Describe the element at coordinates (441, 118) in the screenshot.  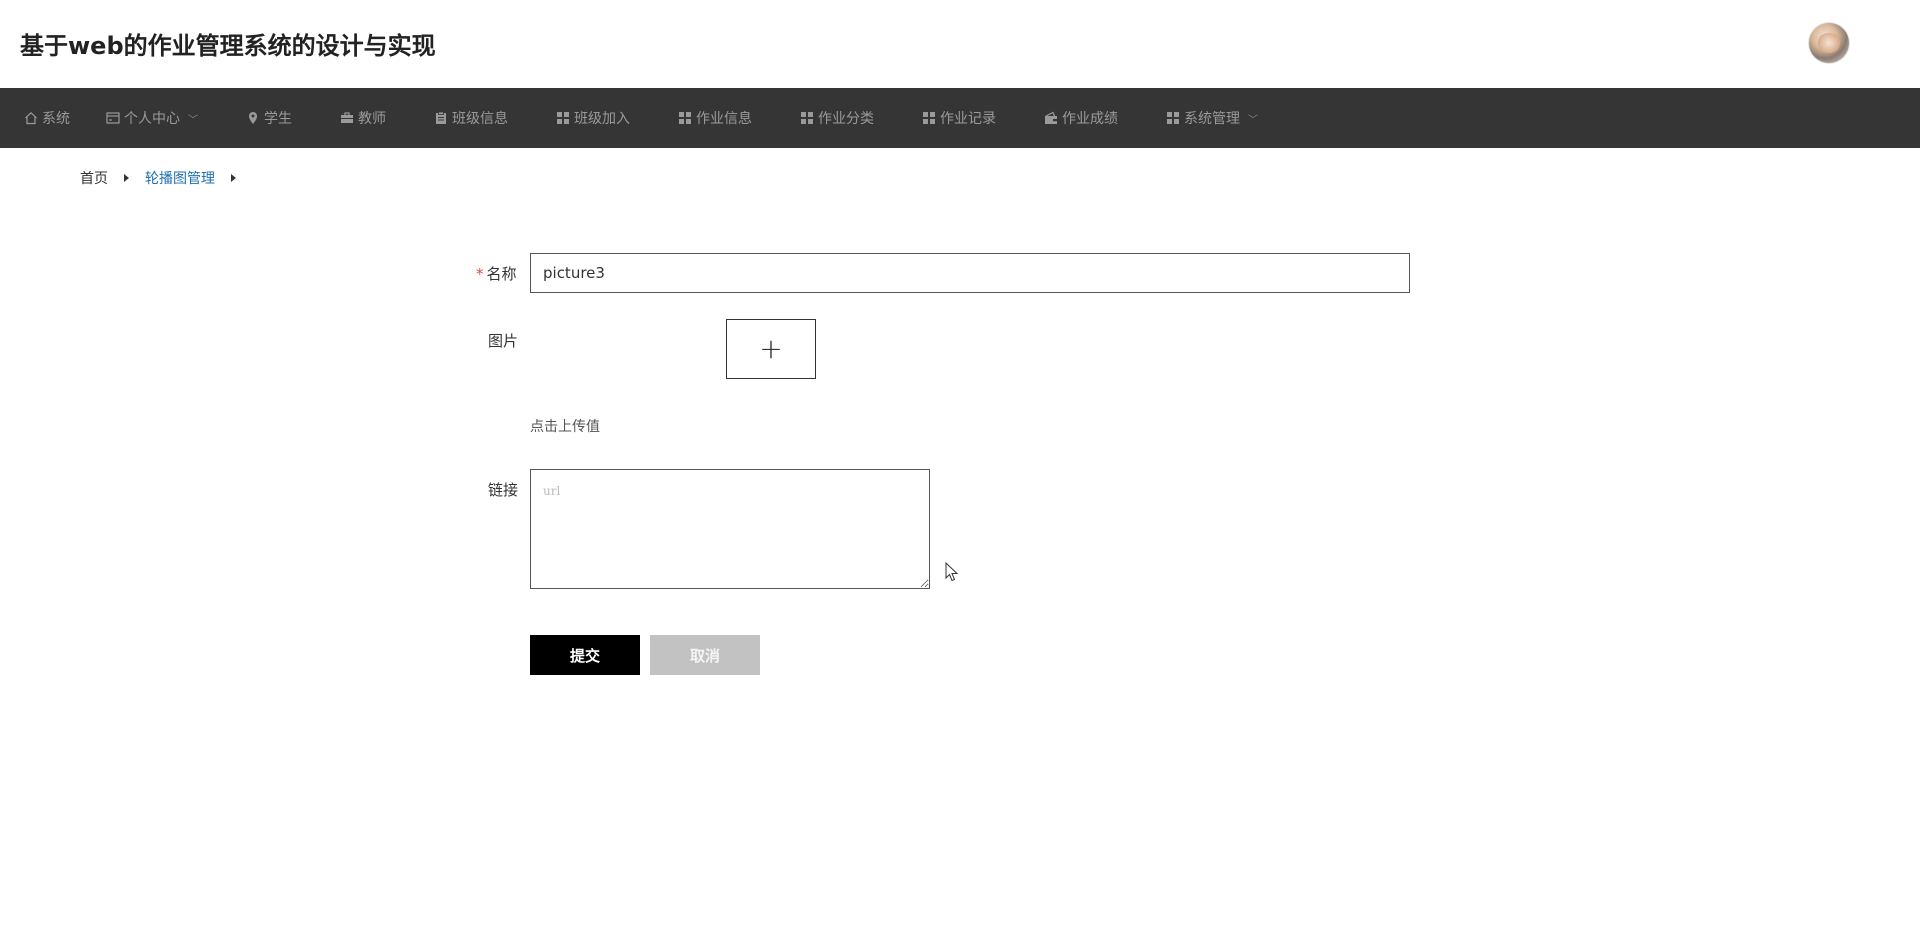
I see `clipboard-icon` at that location.